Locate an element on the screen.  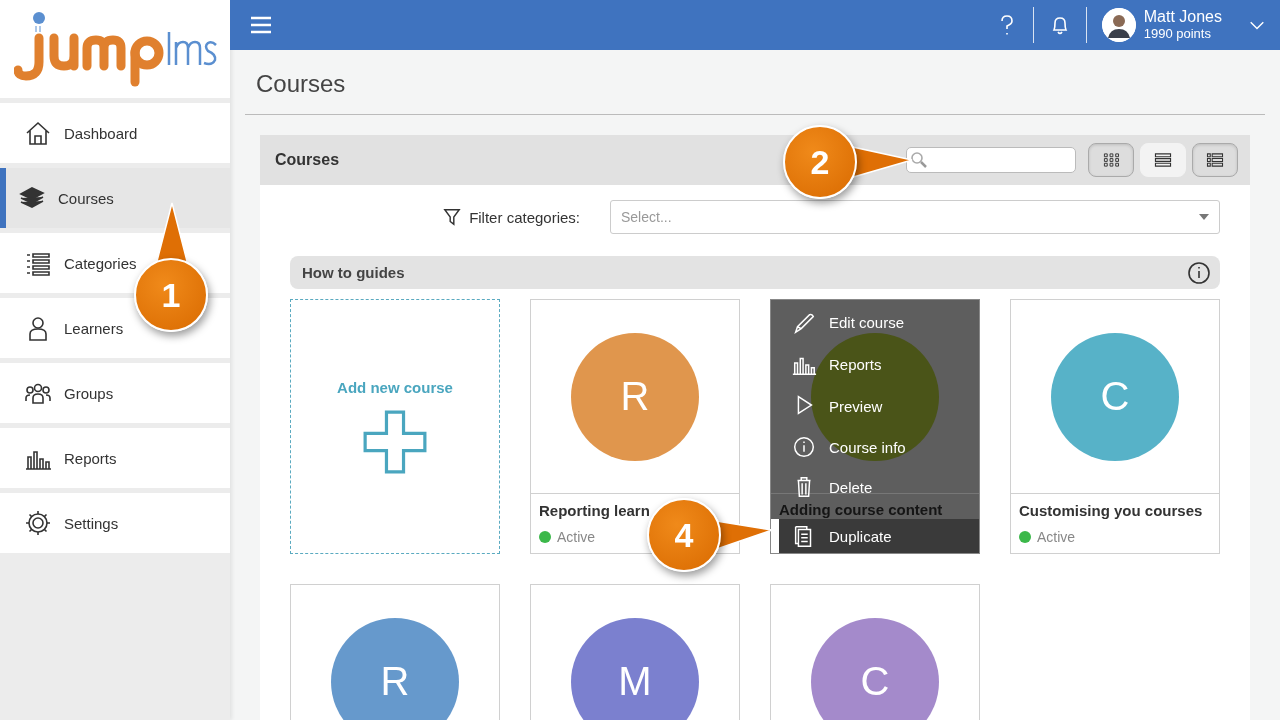
menu-item: Reports is located at coordinates (875, 364).